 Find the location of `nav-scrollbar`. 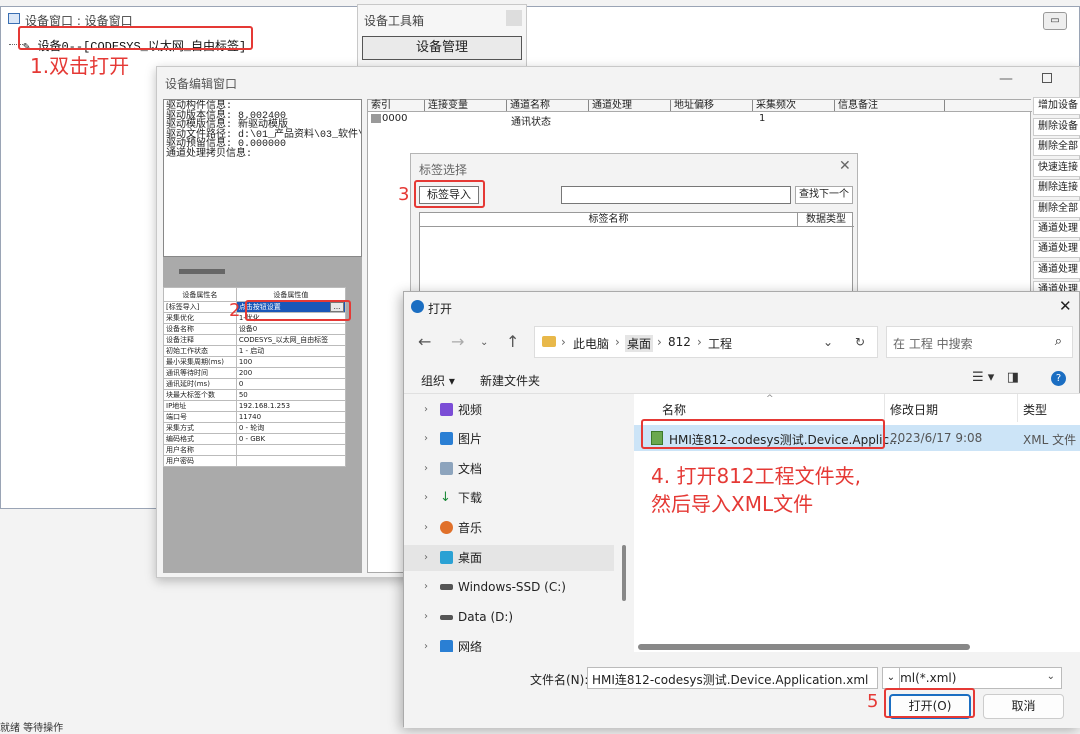

nav-scrollbar is located at coordinates (624, 573).